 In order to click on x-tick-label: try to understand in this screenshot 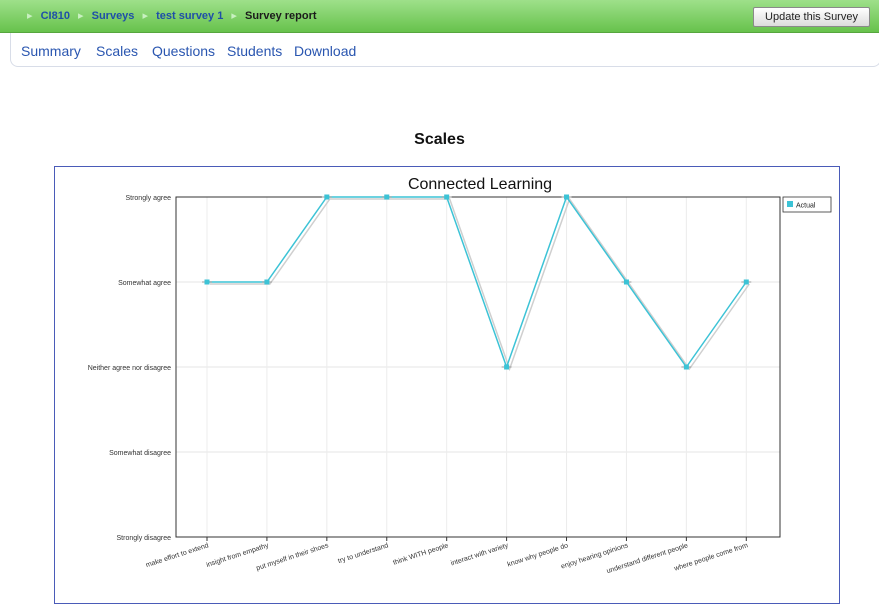, I will do `click(363, 553)`.